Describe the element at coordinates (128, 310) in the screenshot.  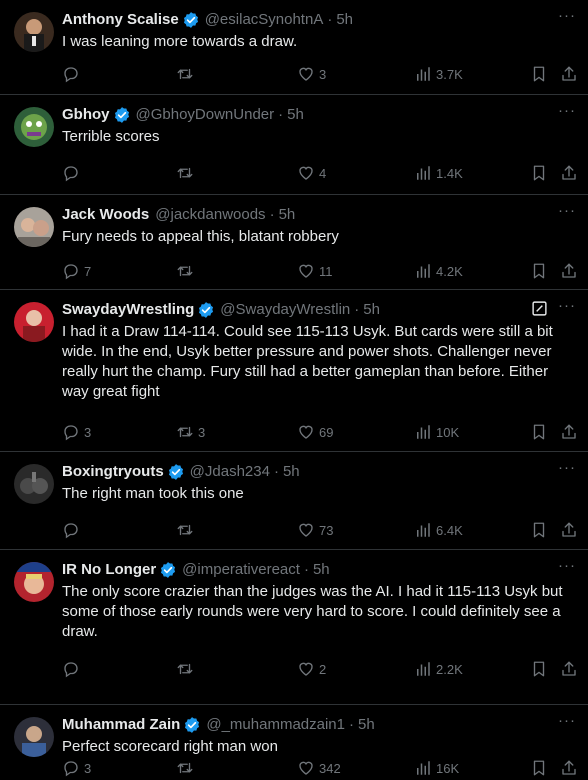
I see `display-name: SwaydayWrestling` at that location.